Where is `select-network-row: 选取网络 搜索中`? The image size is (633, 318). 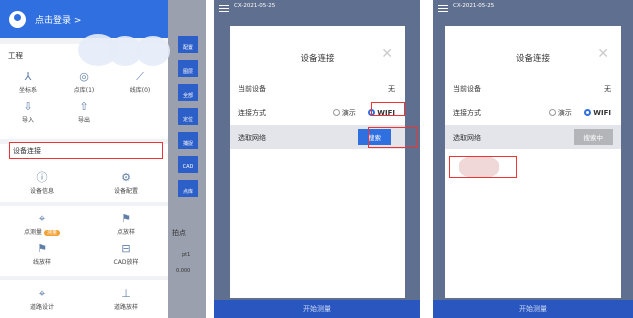
select-network-row: 选取网络 搜索中 is located at coordinates (533, 137).